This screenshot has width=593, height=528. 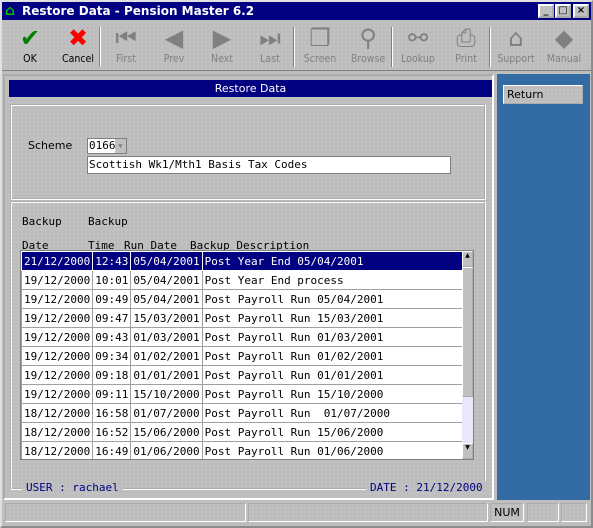 What do you see at coordinates (166, 394) in the screenshot?
I see `table-cell: 15/10/2000` at bounding box center [166, 394].